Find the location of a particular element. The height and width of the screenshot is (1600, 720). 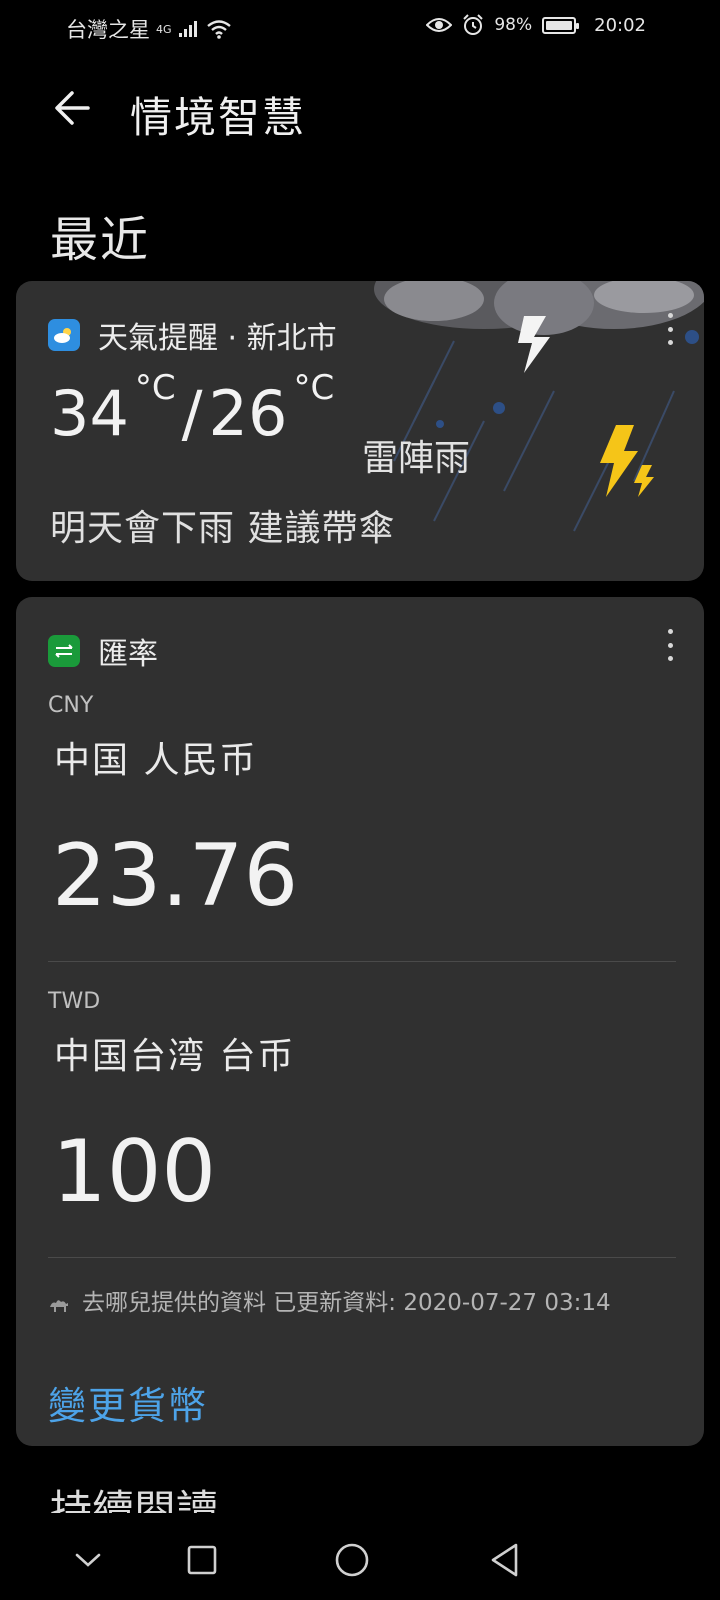

network-type: 4G is located at coordinates (164, 29).